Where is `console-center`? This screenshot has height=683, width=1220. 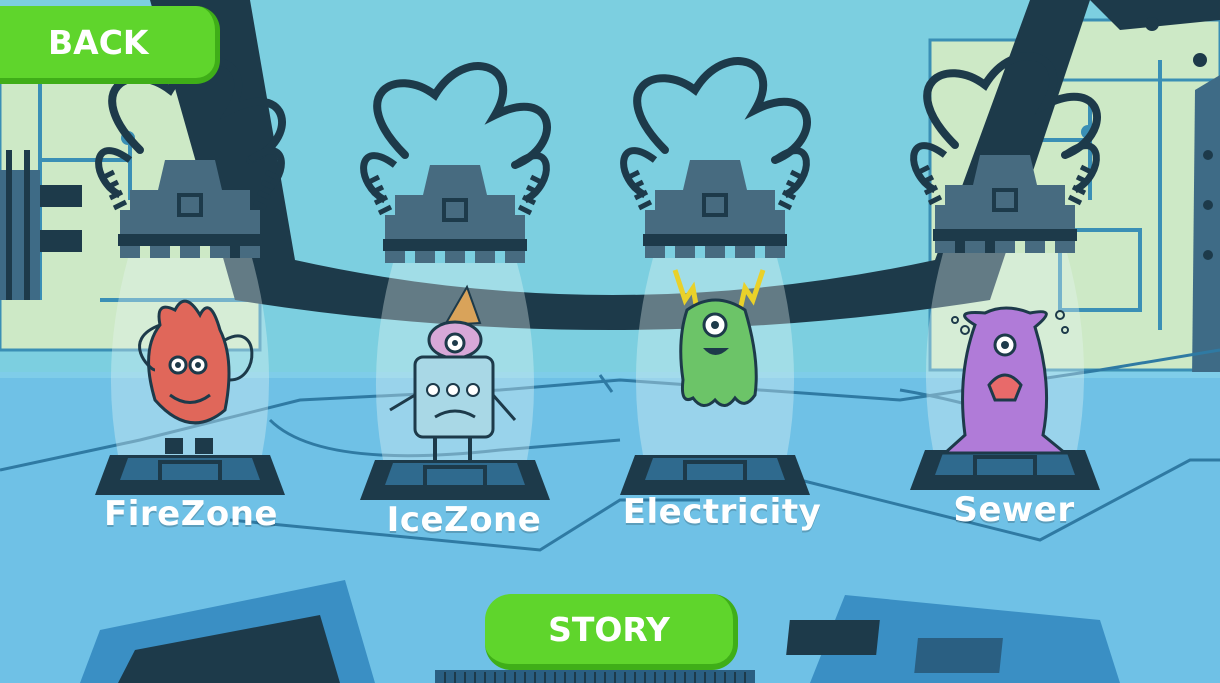
console-center is located at coordinates (595, 676).